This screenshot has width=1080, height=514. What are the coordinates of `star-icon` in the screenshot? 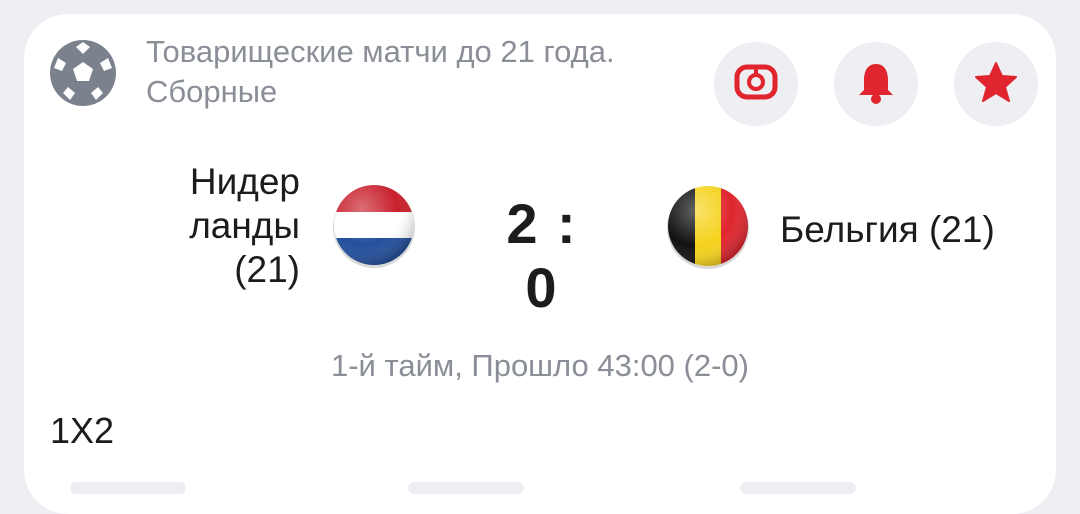 It's located at (996, 84).